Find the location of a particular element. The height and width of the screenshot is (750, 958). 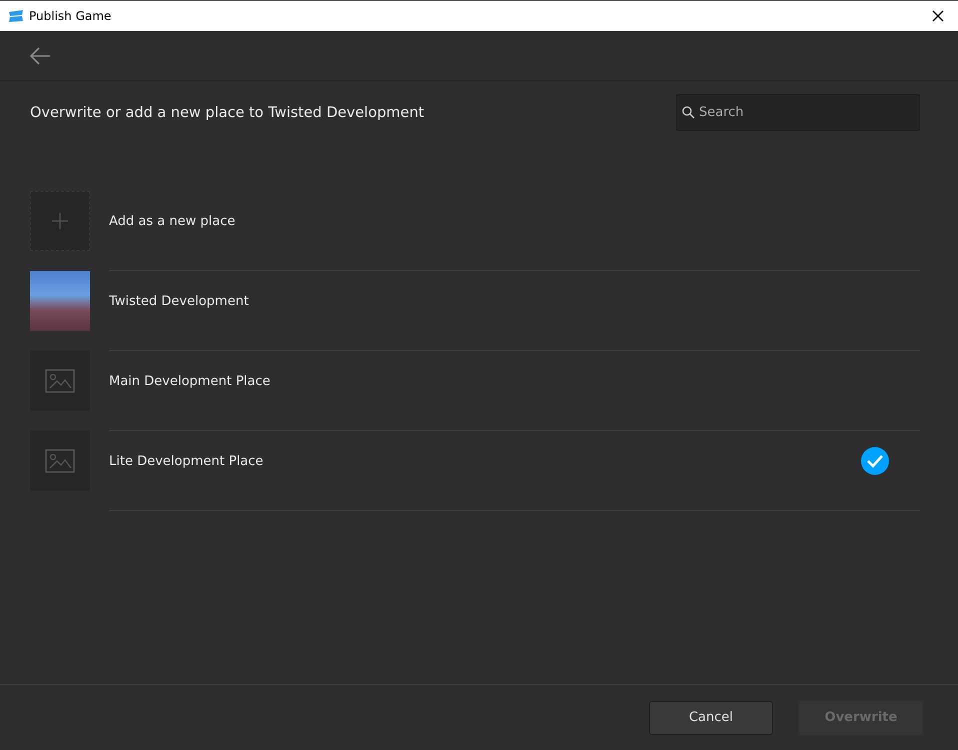

place-name: Main Development Place is located at coordinates (189, 381).